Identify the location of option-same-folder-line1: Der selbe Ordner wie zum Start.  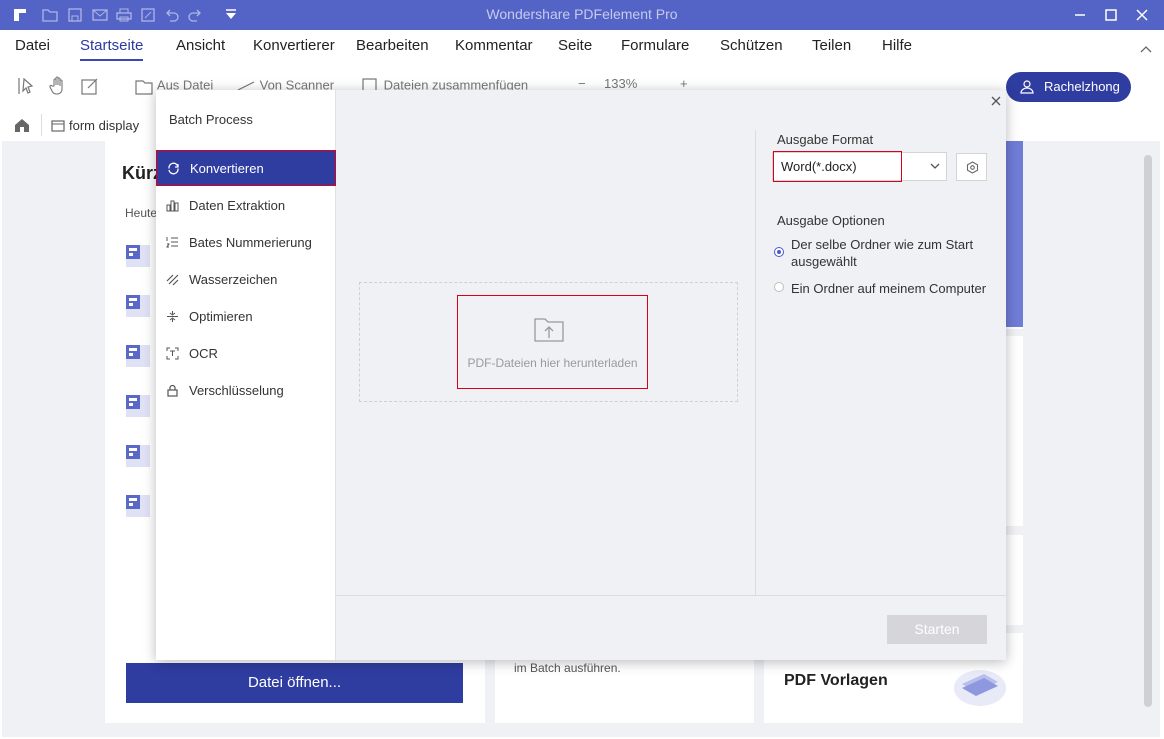
(882, 244).